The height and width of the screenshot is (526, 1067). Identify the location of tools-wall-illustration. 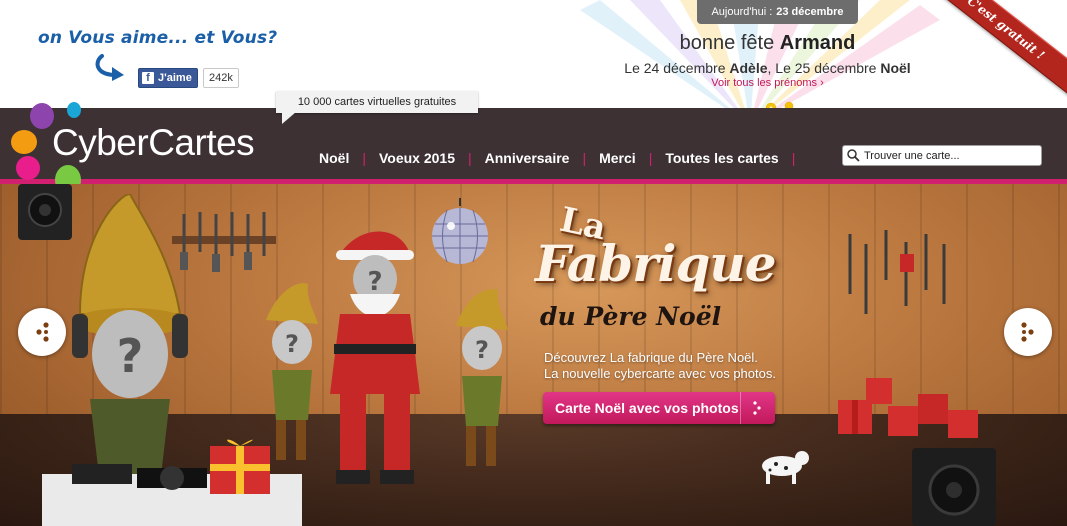
(897, 272).